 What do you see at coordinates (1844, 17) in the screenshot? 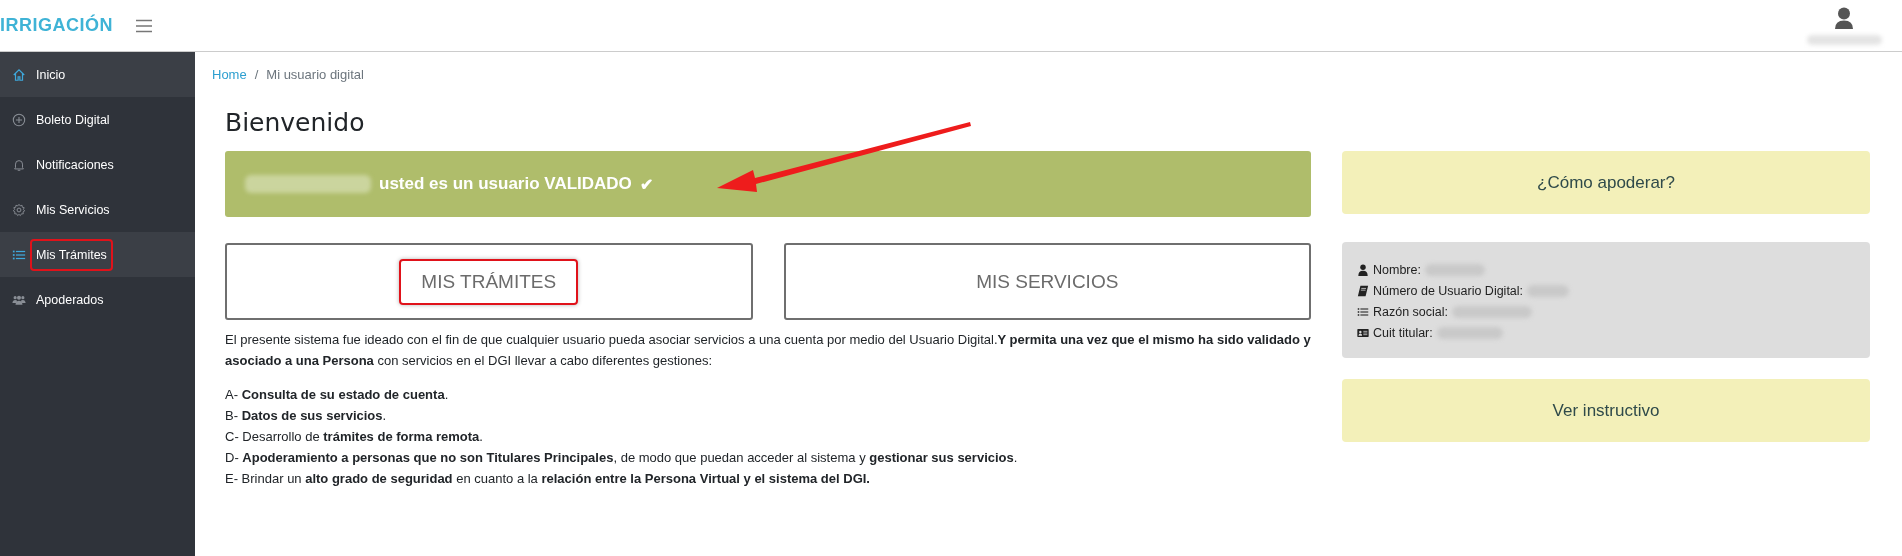
I see `avatar-icon` at bounding box center [1844, 17].